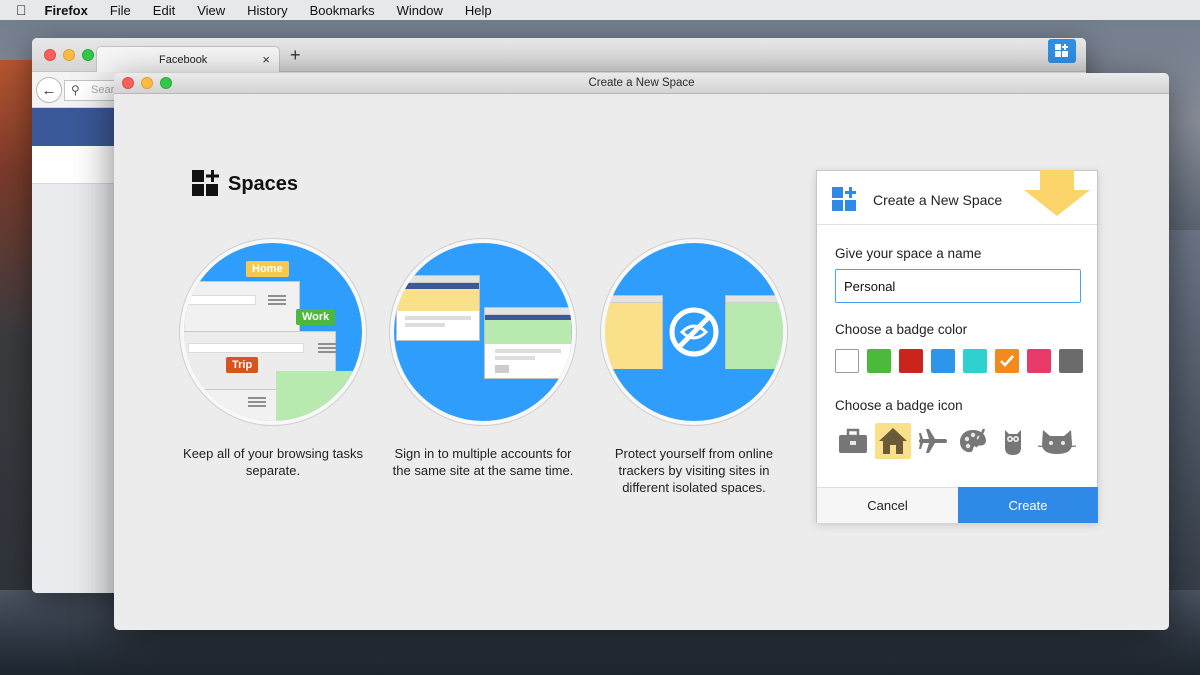 The height and width of the screenshot is (675, 1200). What do you see at coordinates (205, 183) in the screenshot?
I see `spaces-logo-icon` at bounding box center [205, 183].